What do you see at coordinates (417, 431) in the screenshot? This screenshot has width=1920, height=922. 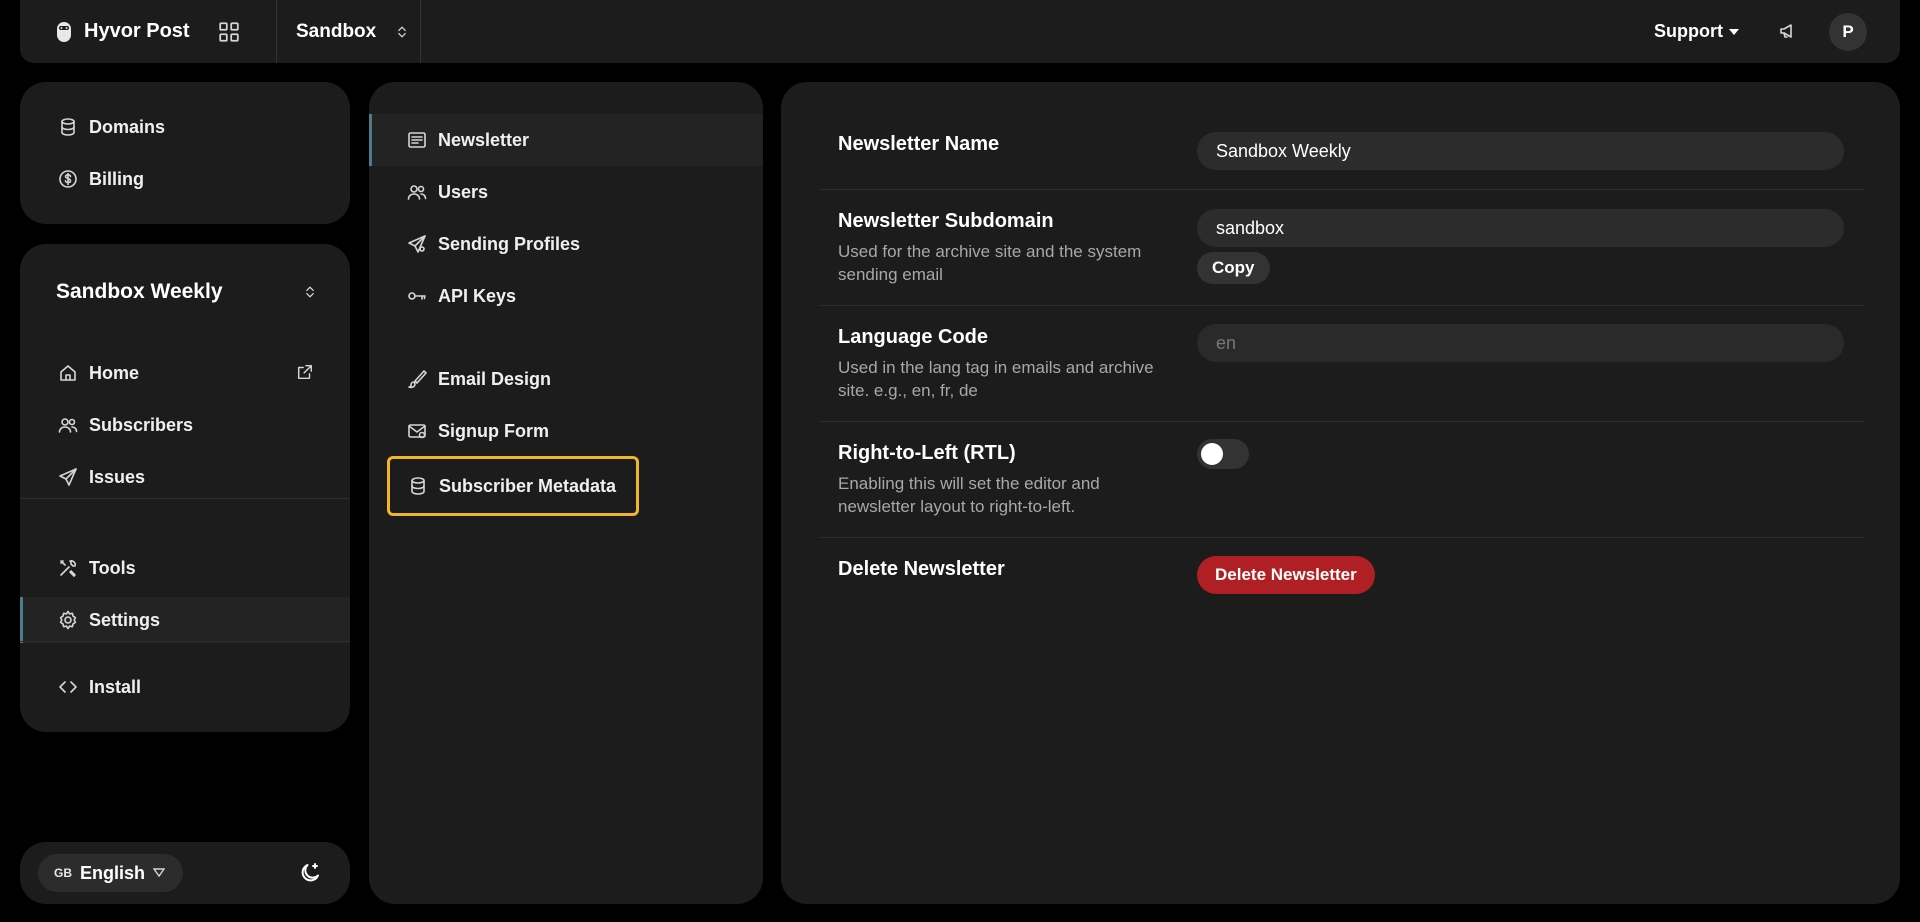 I see `envelope-icon` at bounding box center [417, 431].